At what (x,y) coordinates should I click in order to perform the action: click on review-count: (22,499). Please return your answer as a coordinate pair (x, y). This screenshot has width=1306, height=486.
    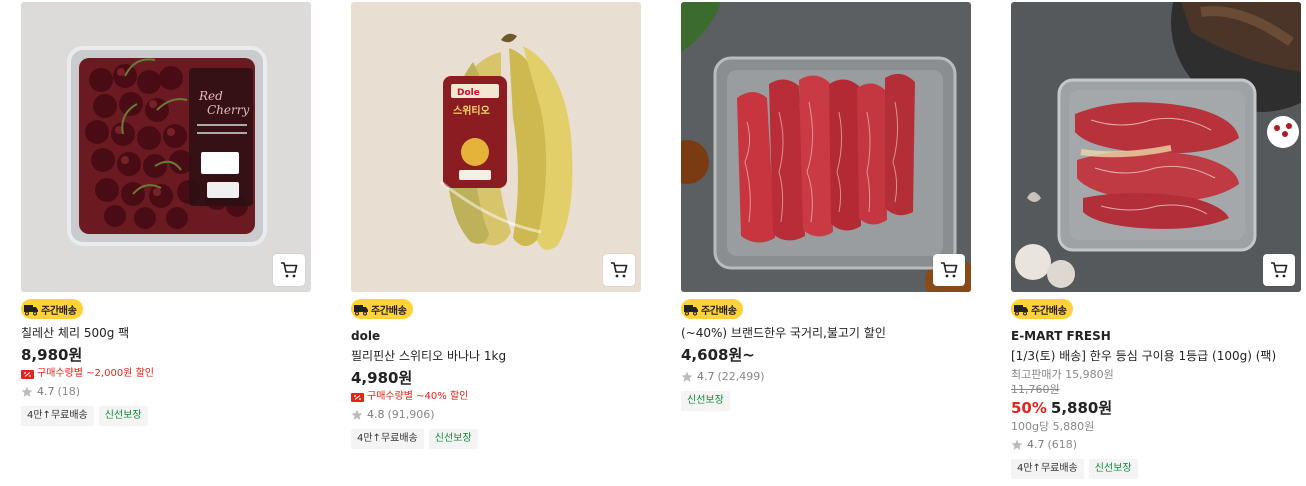
    Looking at the image, I should click on (741, 376).